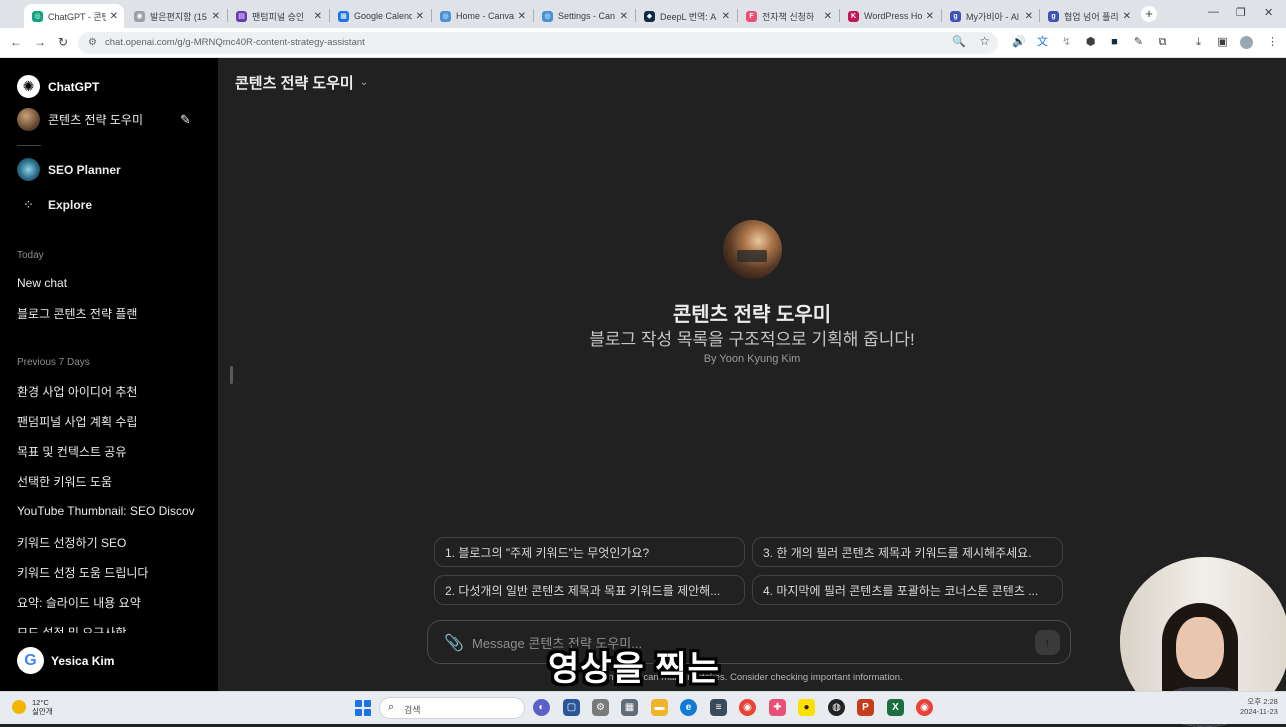 The height and width of the screenshot is (727, 1286). What do you see at coordinates (1241, 12) in the screenshot?
I see `maximize-icon: ❐` at bounding box center [1241, 12].